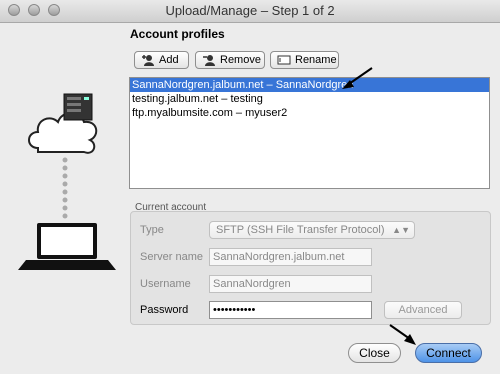  What do you see at coordinates (65, 188) in the screenshot?
I see `dotted-connector` at bounding box center [65, 188].